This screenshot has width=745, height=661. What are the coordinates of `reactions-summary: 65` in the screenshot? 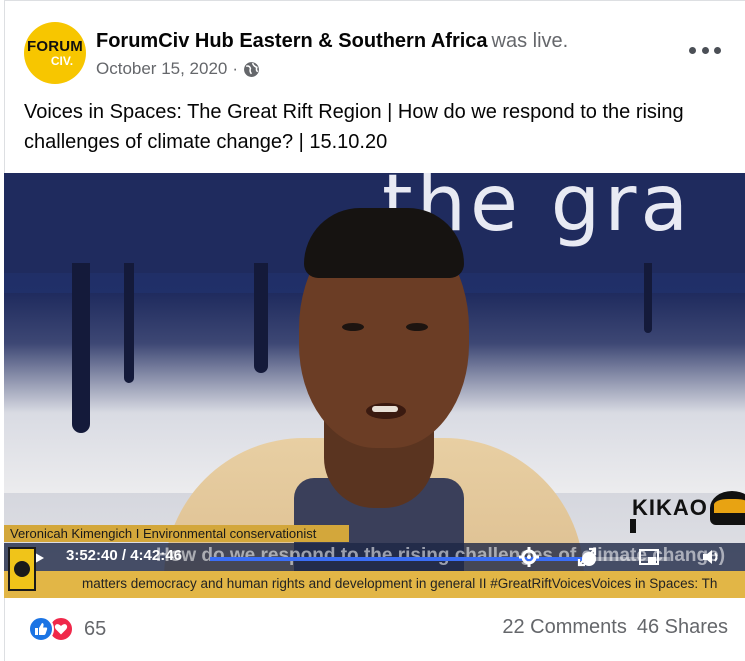 It's located at (67, 629).